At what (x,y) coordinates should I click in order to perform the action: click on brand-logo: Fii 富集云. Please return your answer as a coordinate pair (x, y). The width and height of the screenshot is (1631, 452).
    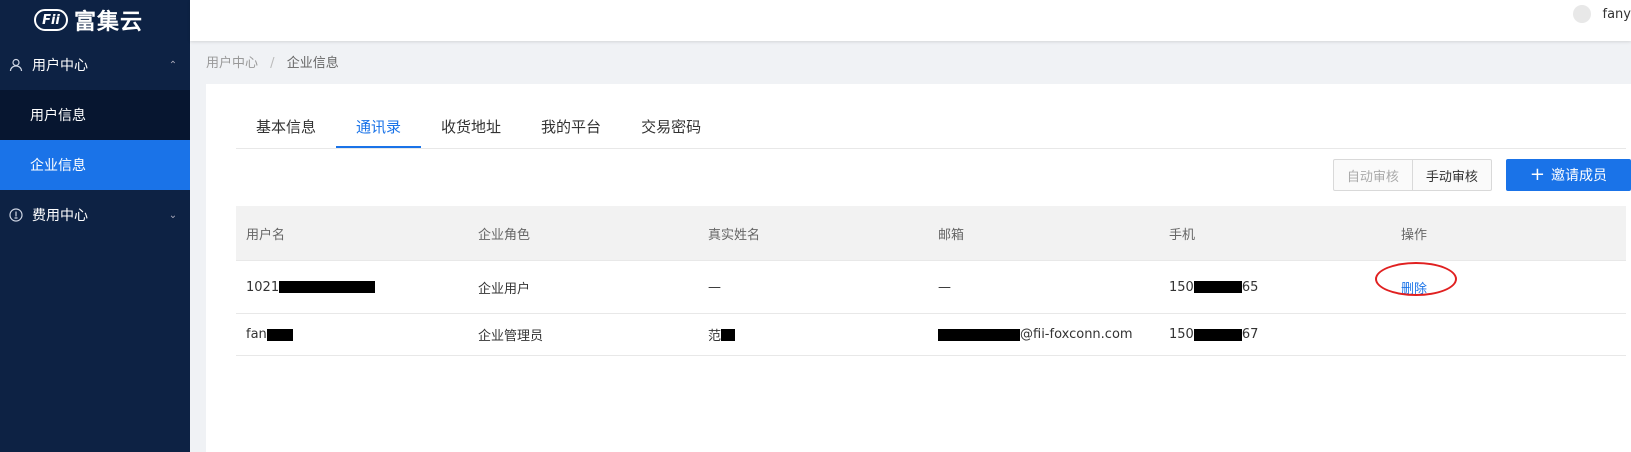
    Looking at the image, I should click on (95, 20).